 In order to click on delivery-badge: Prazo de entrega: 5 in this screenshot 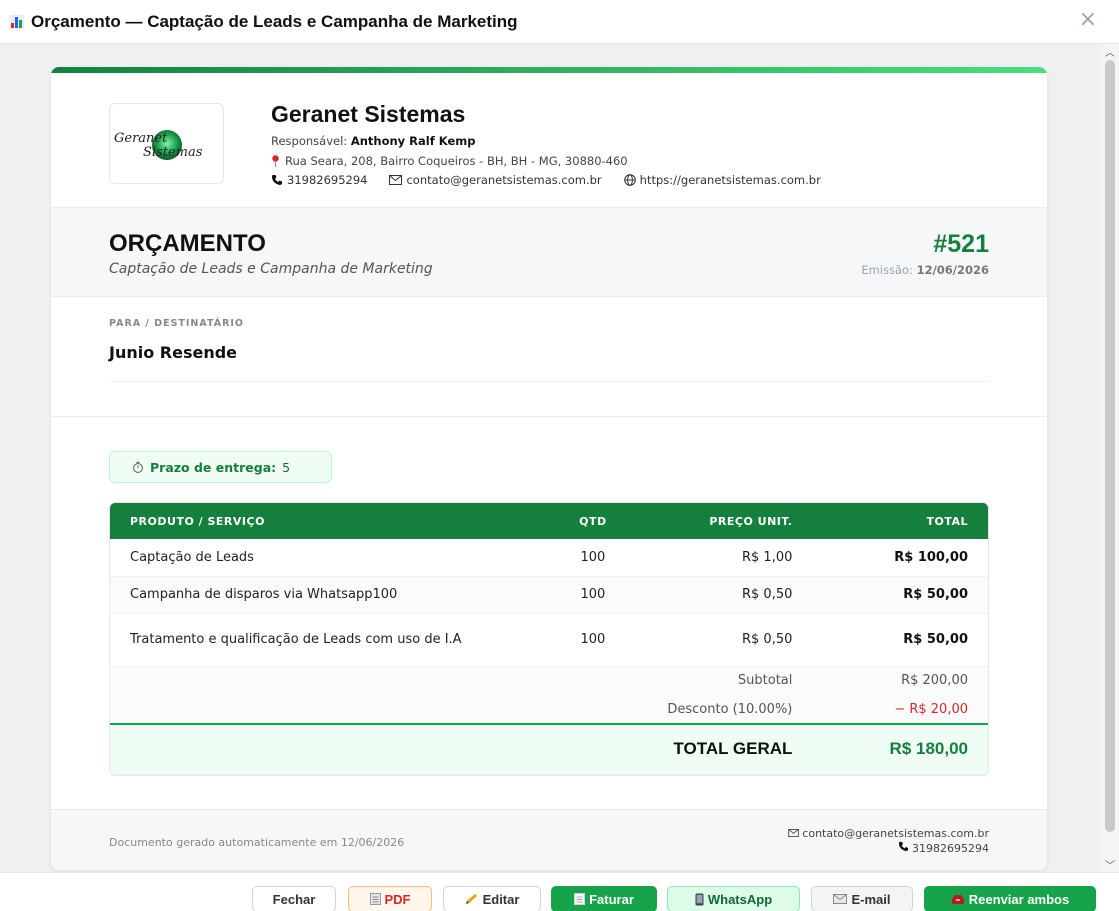, I will do `click(220, 467)`.